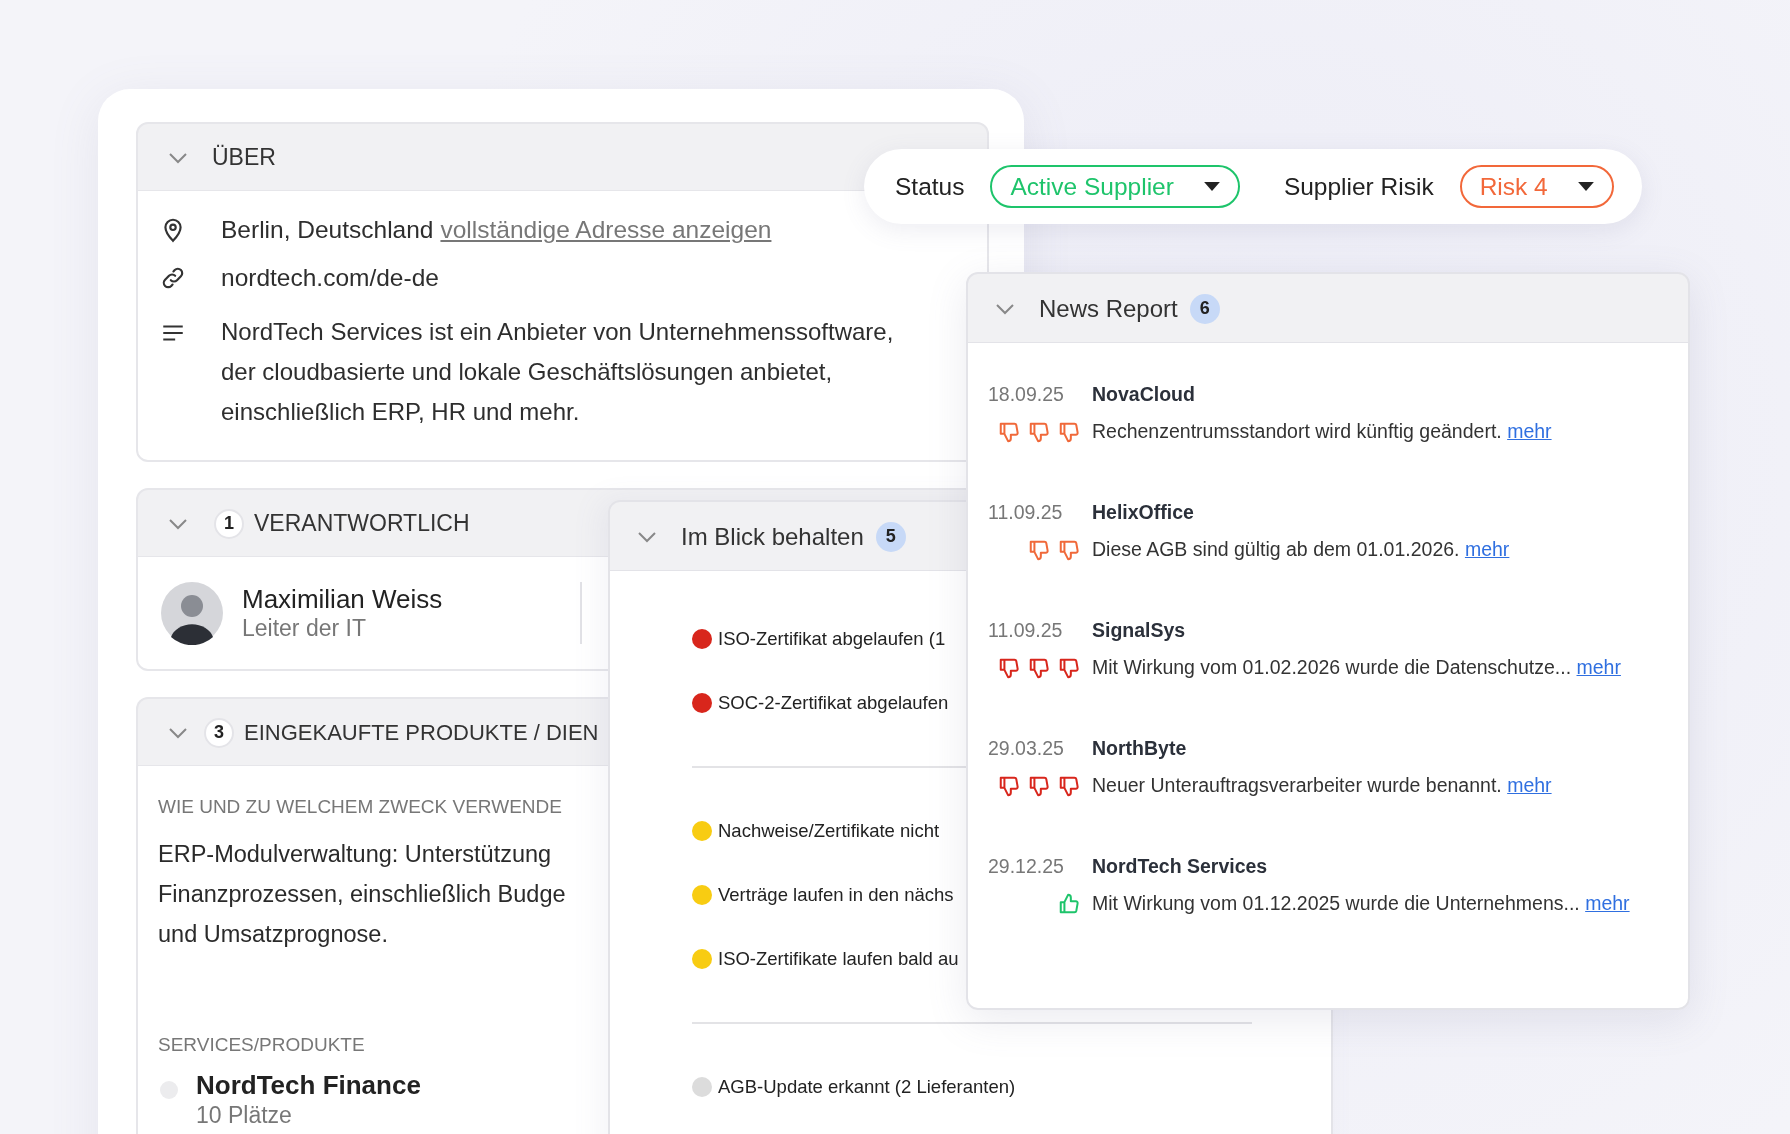  Describe the element at coordinates (360, 807) in the screenshot. I see `usage-label: WIE UND ZU WELCHEM ZWECK VERWENDE` at that location.